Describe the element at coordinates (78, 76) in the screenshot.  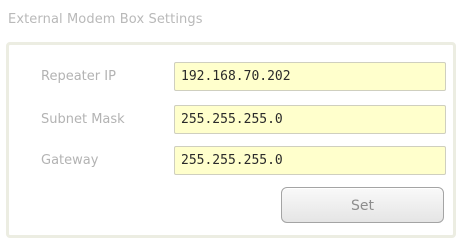
I see `repeater-ip-label: Repeater IP` at that location.